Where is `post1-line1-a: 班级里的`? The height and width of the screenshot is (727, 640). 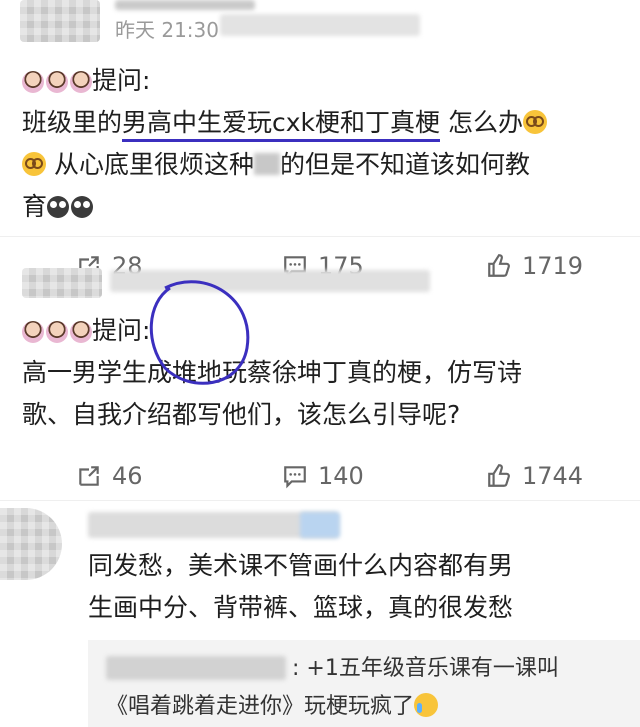
post1-line1-a: 班级里的 is located at coordinates (72, 122).